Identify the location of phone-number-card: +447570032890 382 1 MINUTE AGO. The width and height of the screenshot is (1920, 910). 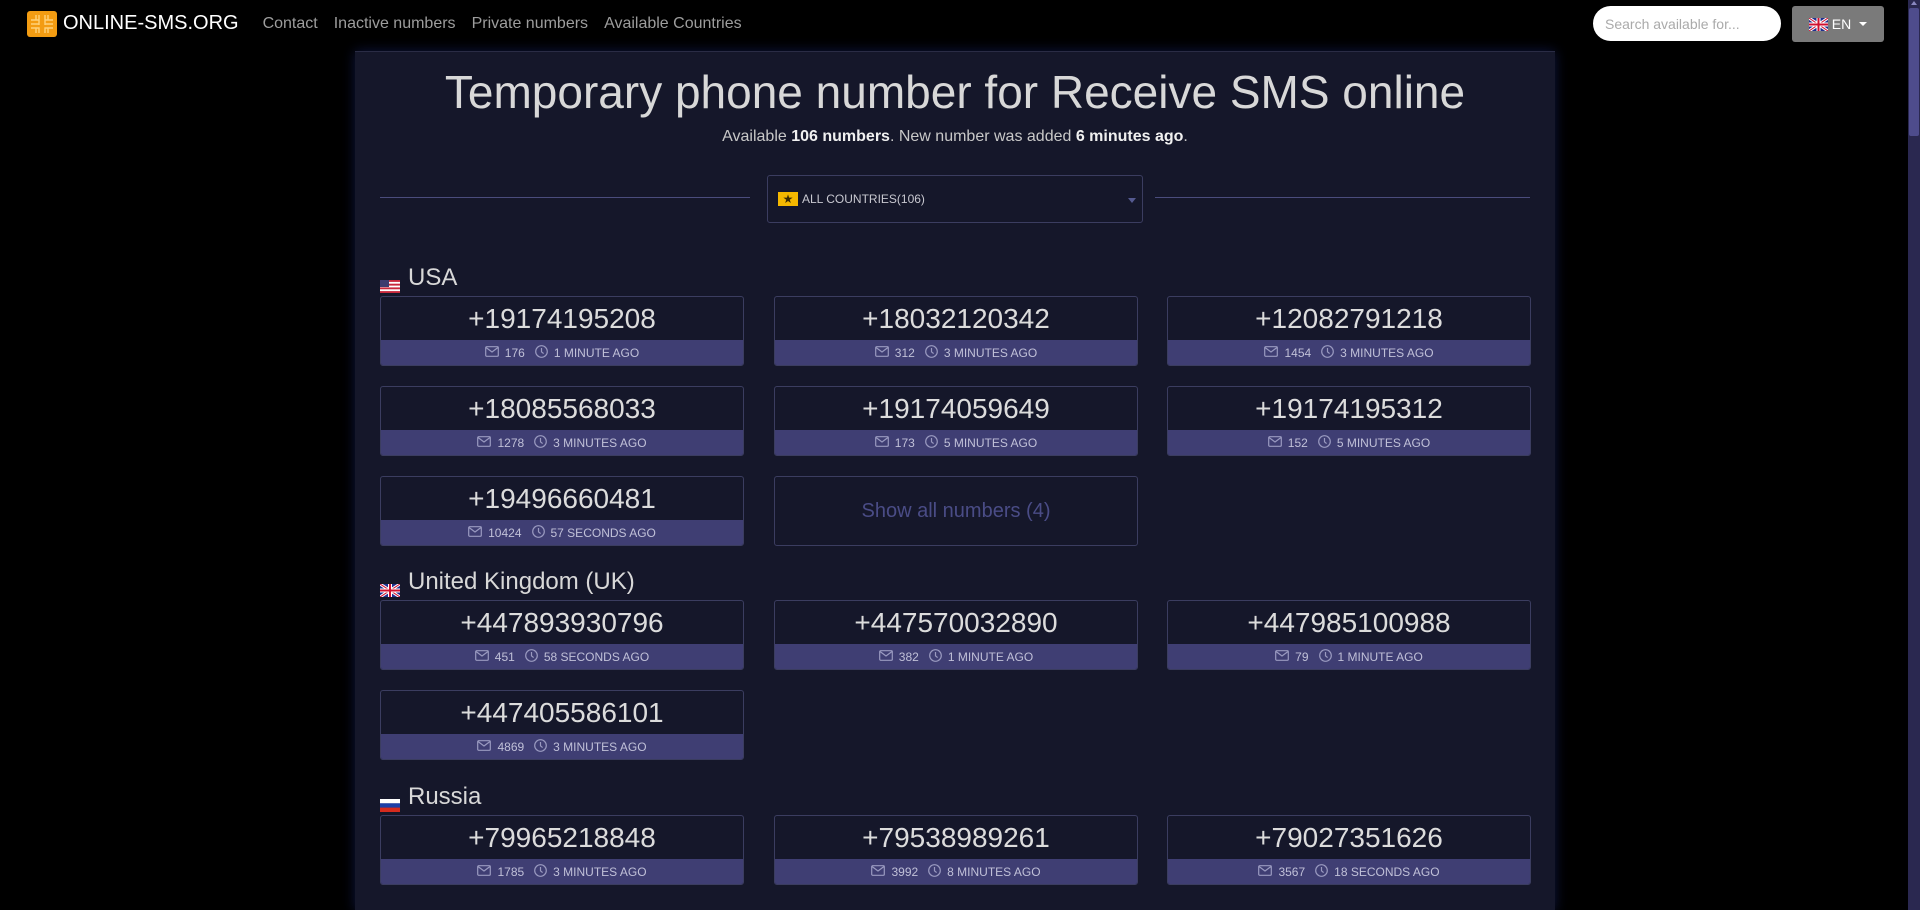
(956, 635).